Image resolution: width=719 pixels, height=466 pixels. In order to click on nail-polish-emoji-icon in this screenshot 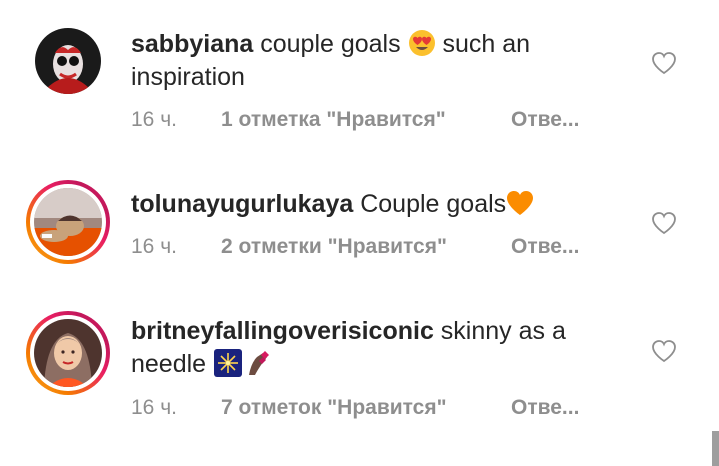, I will do `click(259, 363)`.